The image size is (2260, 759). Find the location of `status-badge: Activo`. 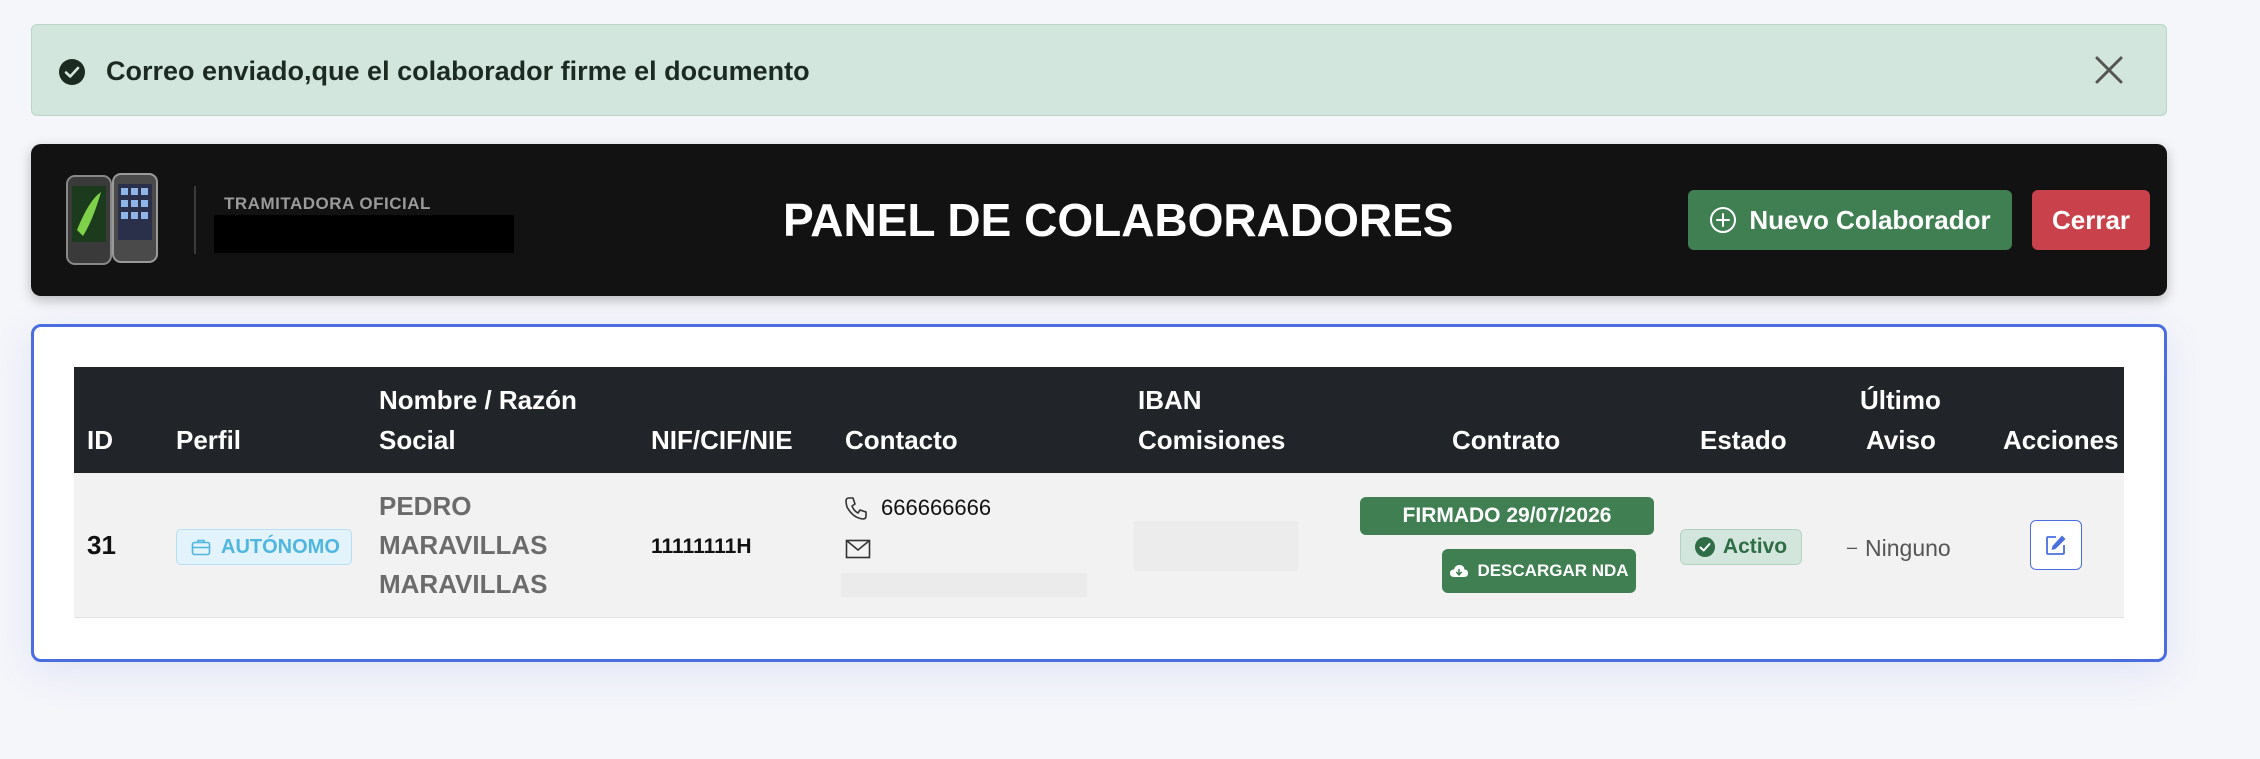

status-badge: Activo is located at coordinates (1741, 547).